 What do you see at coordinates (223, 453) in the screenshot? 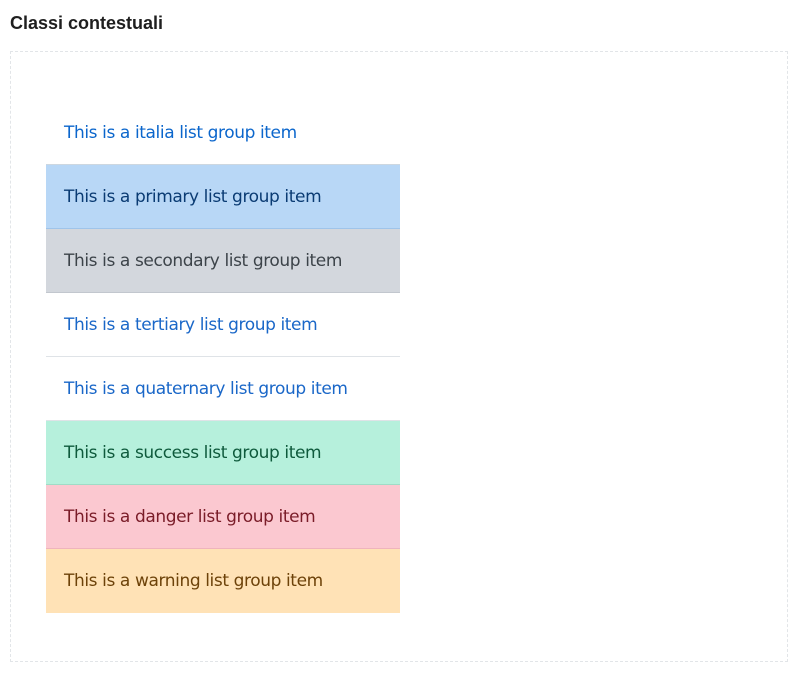
I see `list-item-success: This is a success list group item` at bounding box center [223, 453].